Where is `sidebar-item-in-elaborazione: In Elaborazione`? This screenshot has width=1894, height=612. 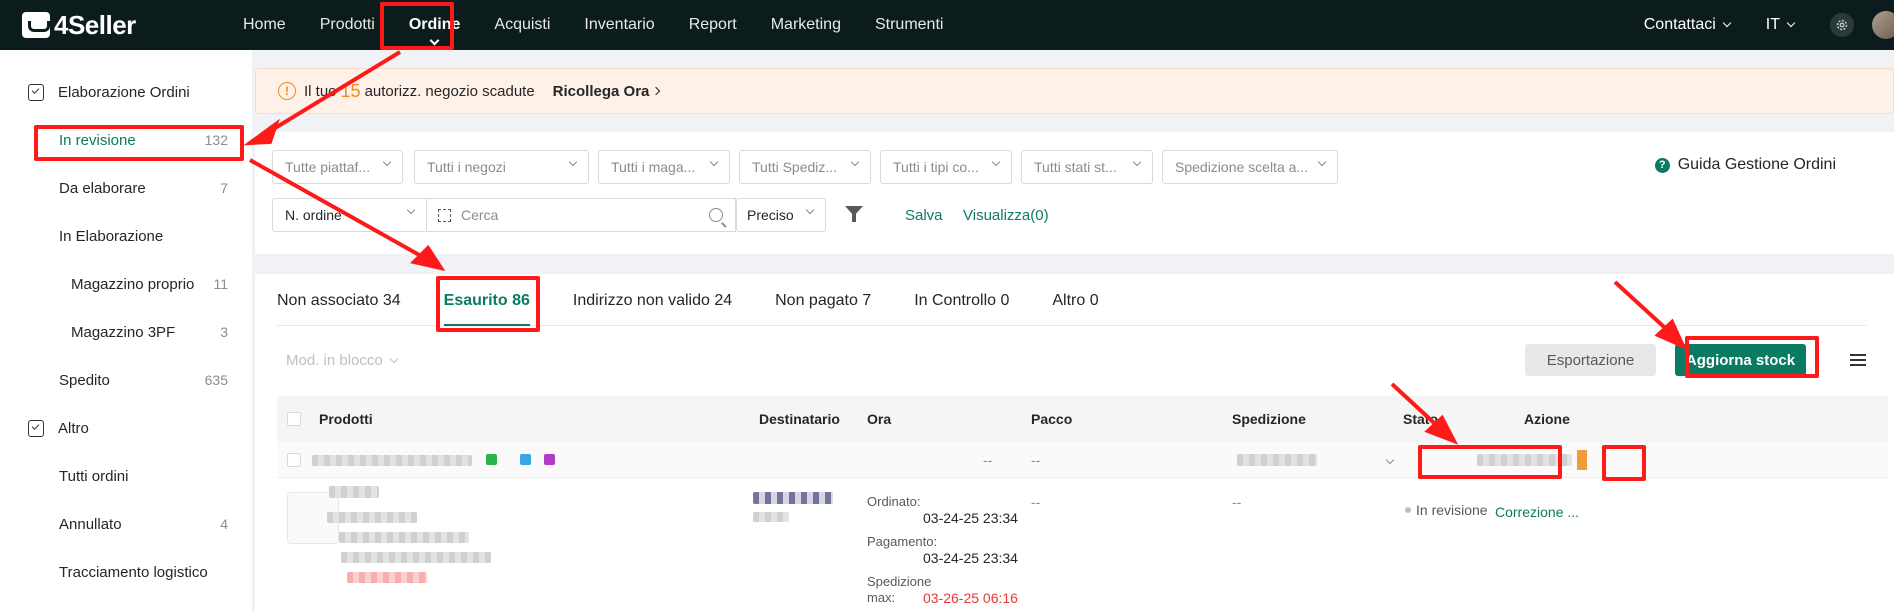
sidebar-item-in-elaborazione: In Elaborazione is located at coordinates (126, 236).